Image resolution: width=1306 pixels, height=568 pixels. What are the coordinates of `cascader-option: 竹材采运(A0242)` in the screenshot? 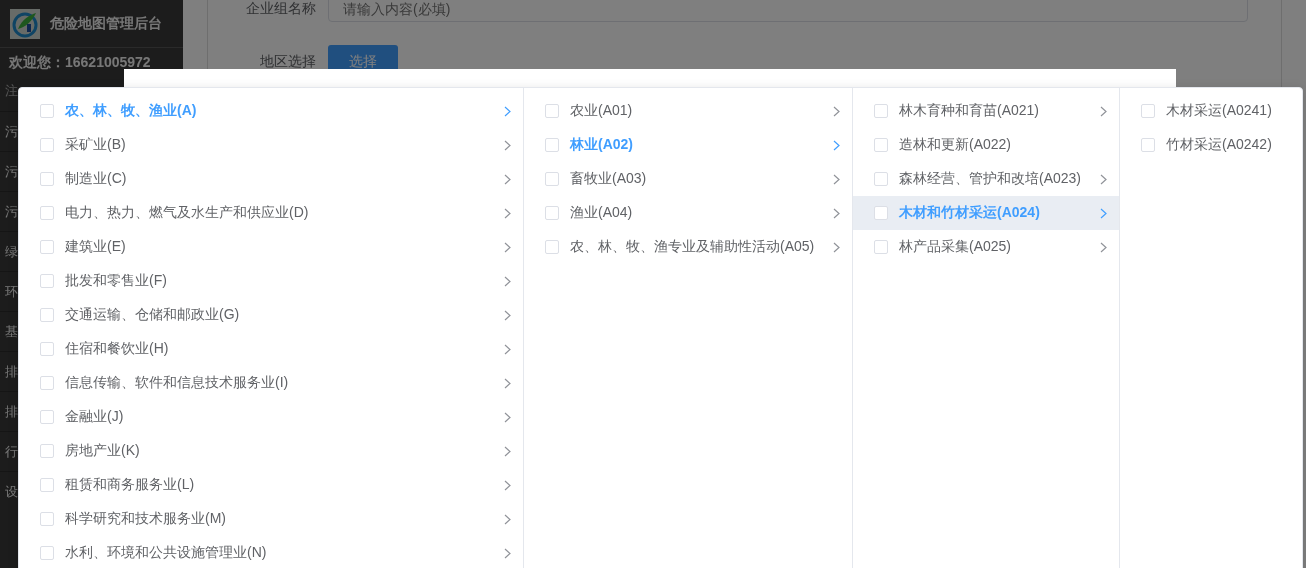 It's located at (1211, 145).